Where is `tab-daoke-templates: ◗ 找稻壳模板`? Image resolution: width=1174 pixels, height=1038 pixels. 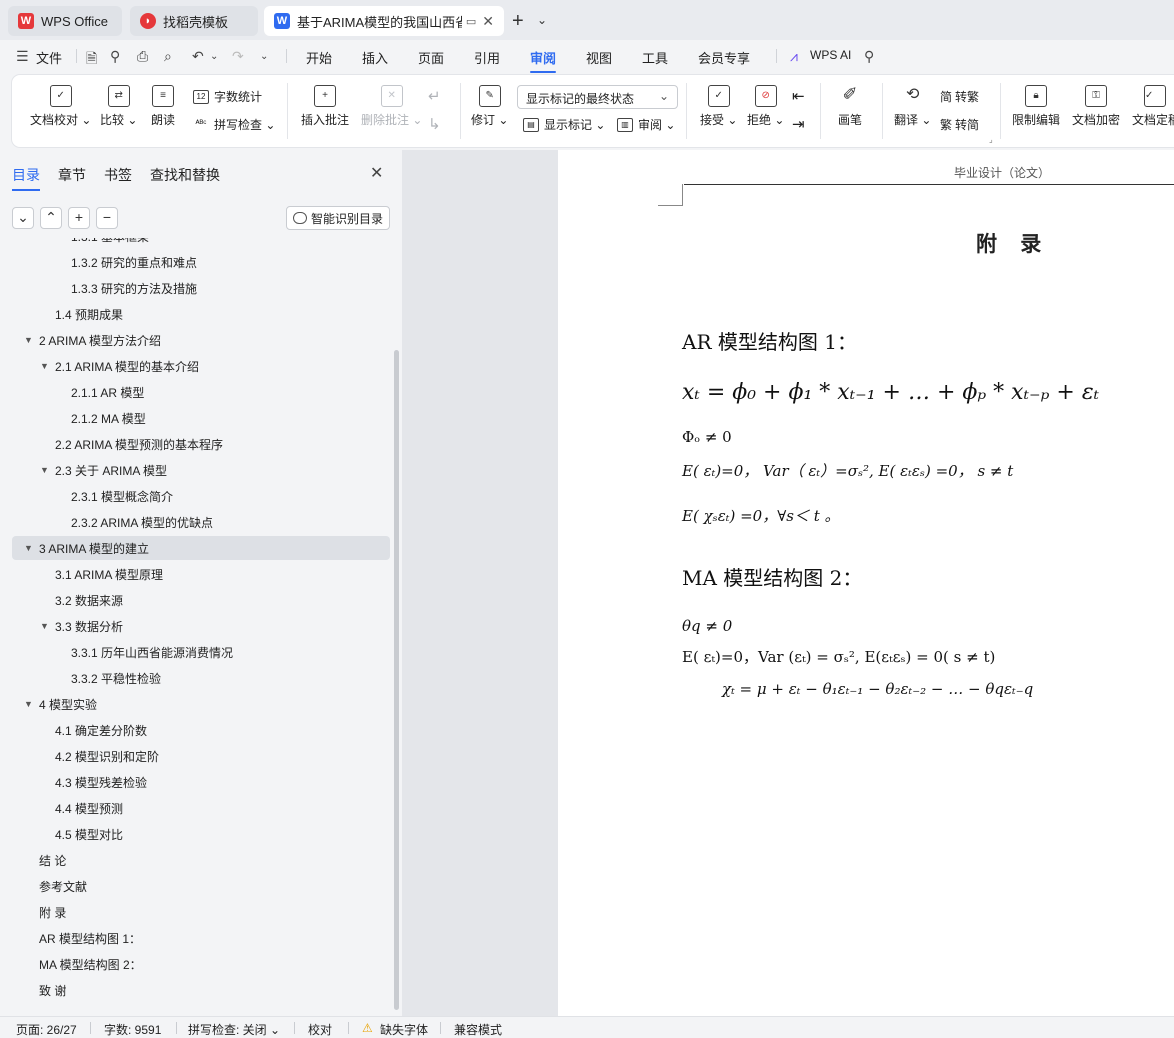
tab-daoke-templates: ◗ 找稻壳模板 is located at coordinates (194, 21).